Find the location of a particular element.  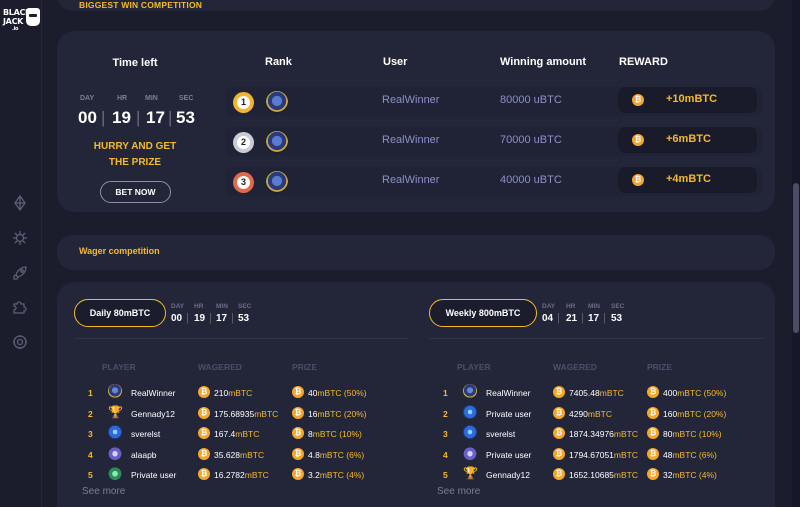

countdown-min: 17 is located at coordinates (155, 117).